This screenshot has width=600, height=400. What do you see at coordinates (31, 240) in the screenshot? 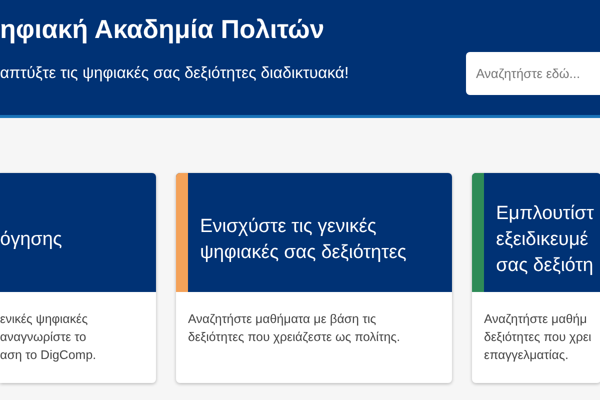
I see `card-heading: όγησης` at bounding box center [31, 240].